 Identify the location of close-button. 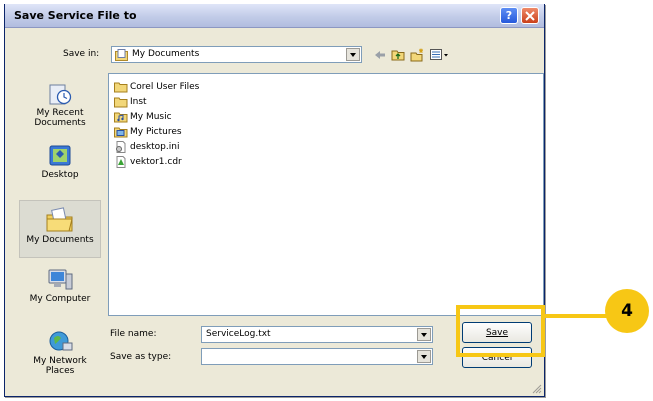
(530, 15).